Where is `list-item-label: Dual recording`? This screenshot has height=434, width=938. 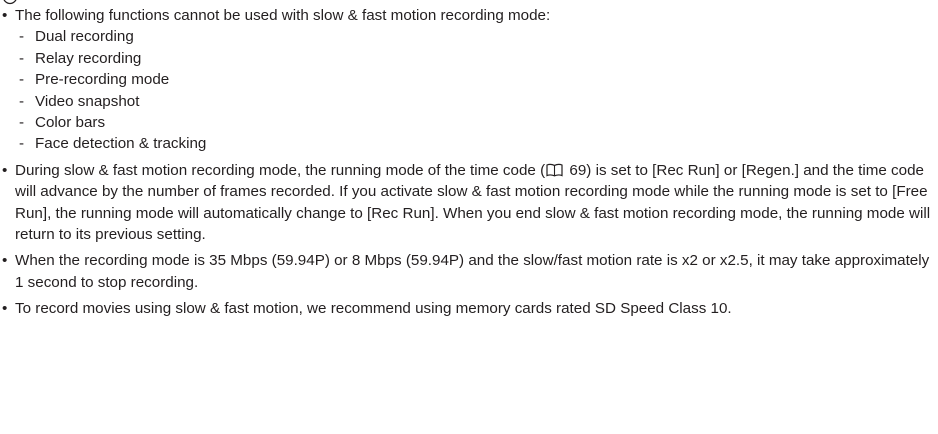 list-item-label: Dual recording is located at coordinates (84, 37).